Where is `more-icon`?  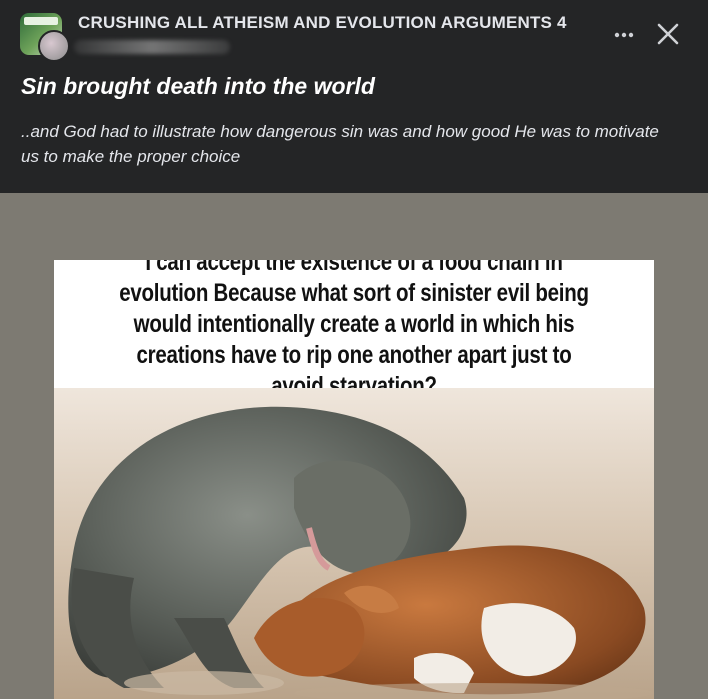 more-icon is located at coordinates (624, 35).